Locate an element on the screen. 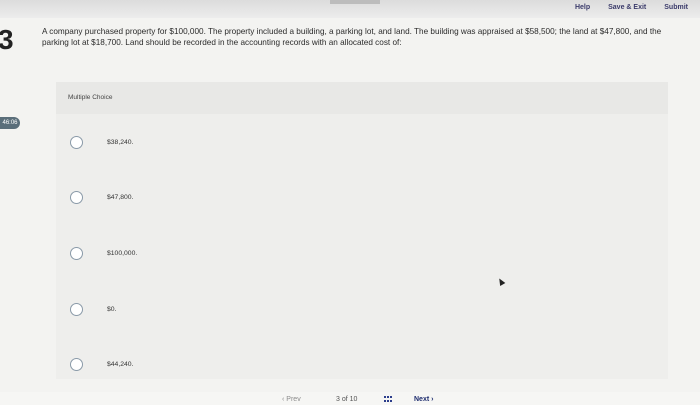 Image resolution: width=700 pixels, height=405 pixels. multiple-choice-header is located at coordinates (362, 98).